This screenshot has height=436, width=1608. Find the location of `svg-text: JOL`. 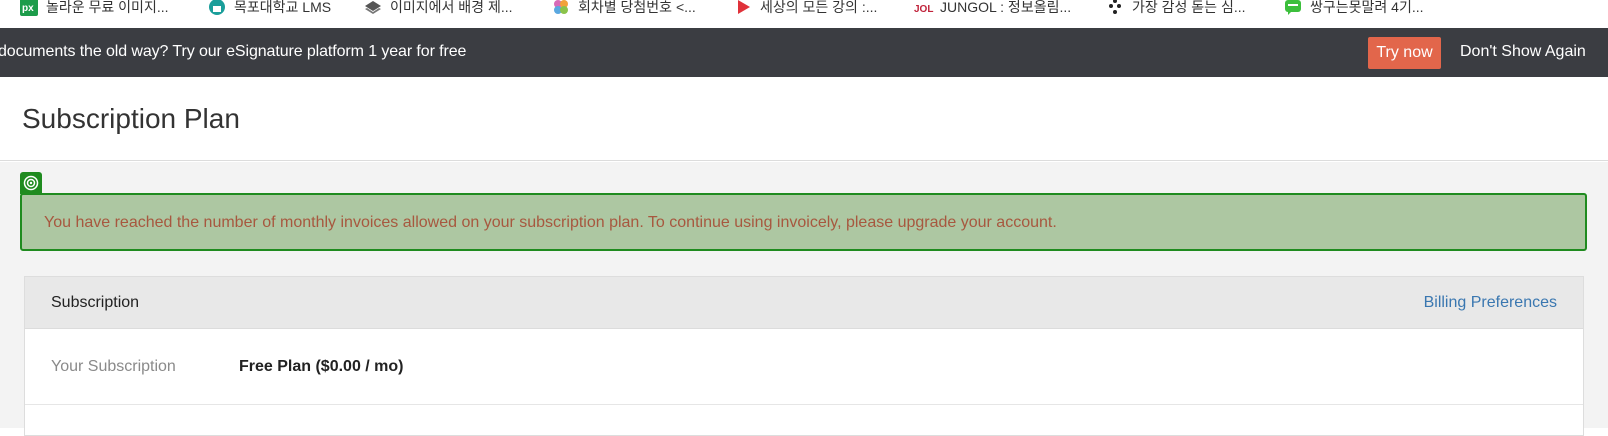

svg-text: JOL is located at coordinates (923, 9).